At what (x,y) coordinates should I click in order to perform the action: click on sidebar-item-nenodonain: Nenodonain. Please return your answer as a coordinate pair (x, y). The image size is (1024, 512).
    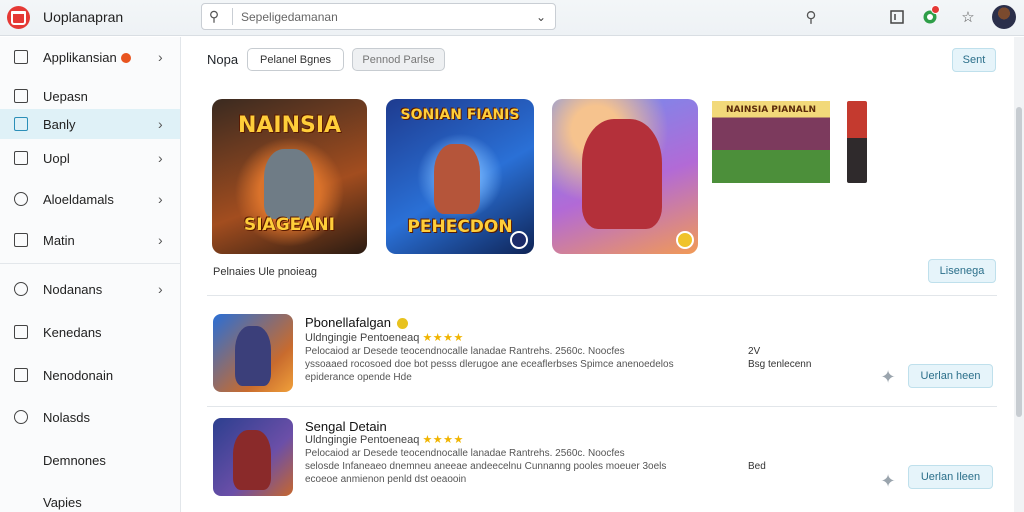
    Looking at the image, I should click on (90, 375).